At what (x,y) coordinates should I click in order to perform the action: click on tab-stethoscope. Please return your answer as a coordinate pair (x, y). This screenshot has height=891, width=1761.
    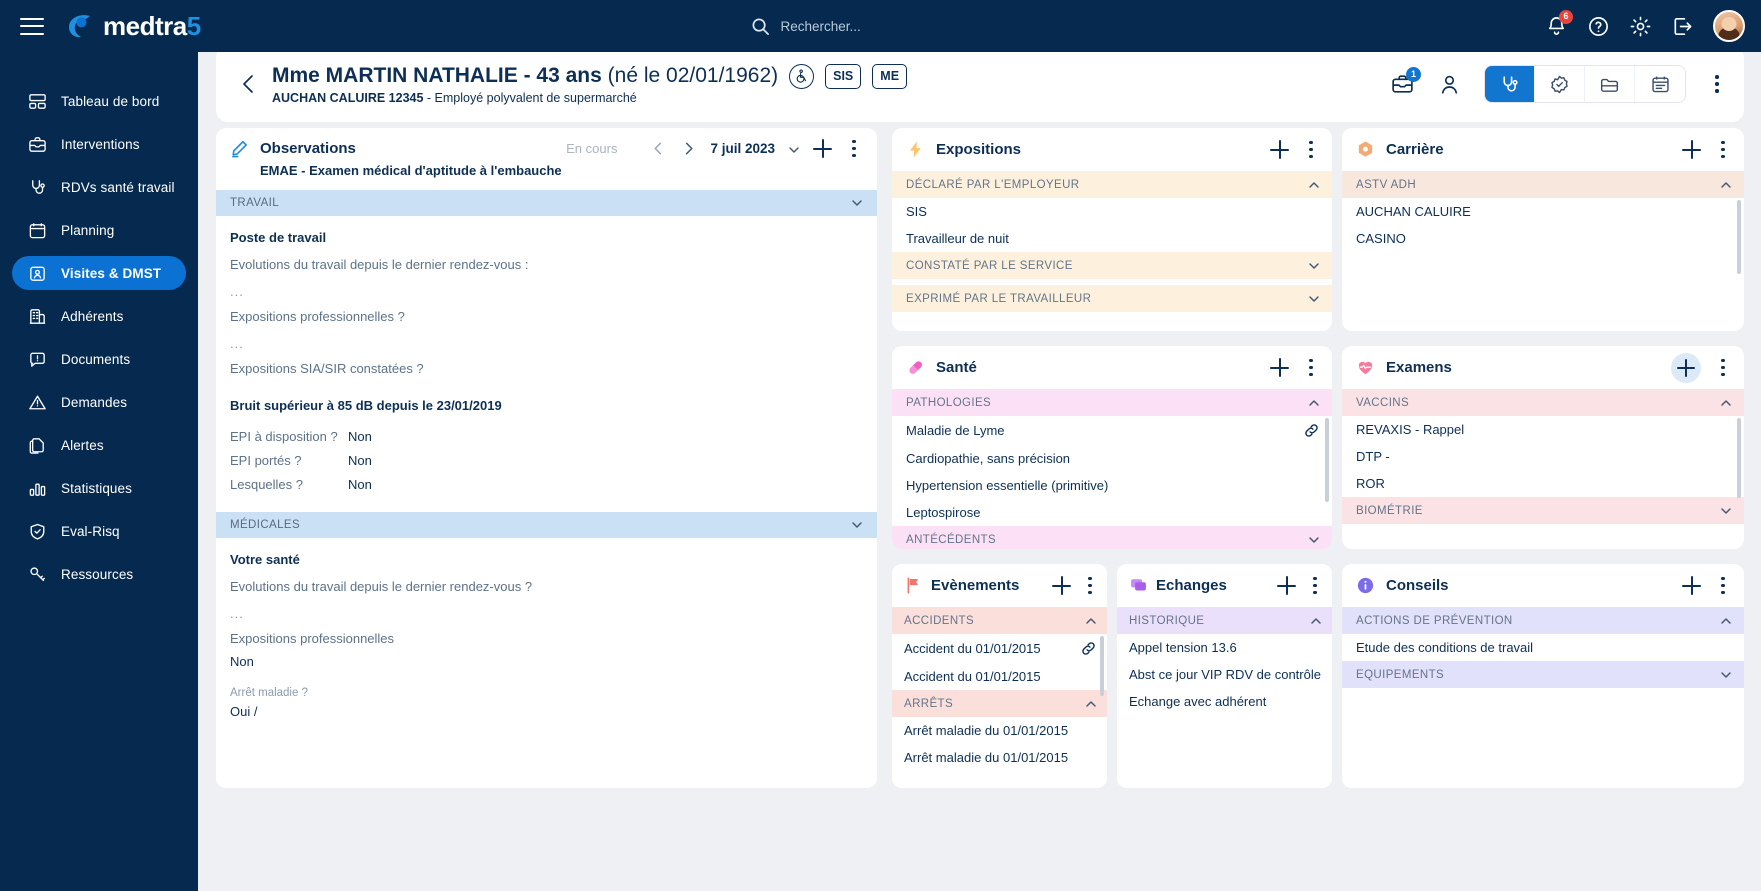
    Looking at the image, I should click on (1510, 84).